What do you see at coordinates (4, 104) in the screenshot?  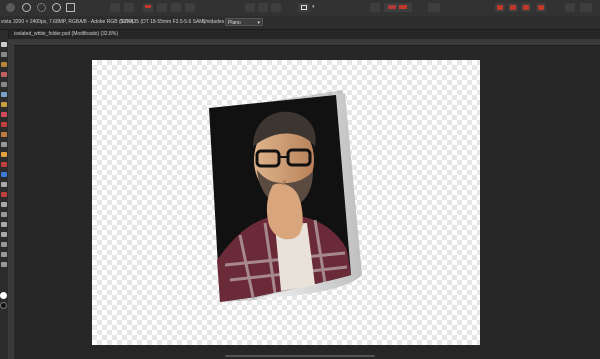 I see `clone-tool` at bounding box center [4, 104].